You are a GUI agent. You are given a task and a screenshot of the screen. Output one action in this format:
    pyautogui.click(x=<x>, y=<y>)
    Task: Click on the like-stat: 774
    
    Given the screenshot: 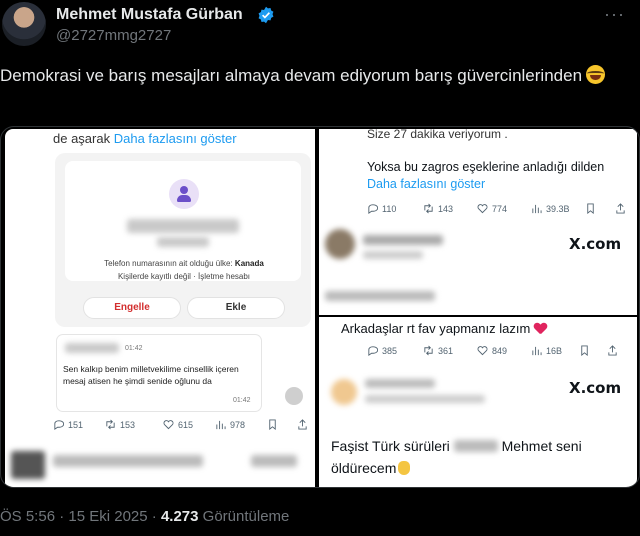 What is the action you would take?
    pyautogui.click(x=492, y=208)
    